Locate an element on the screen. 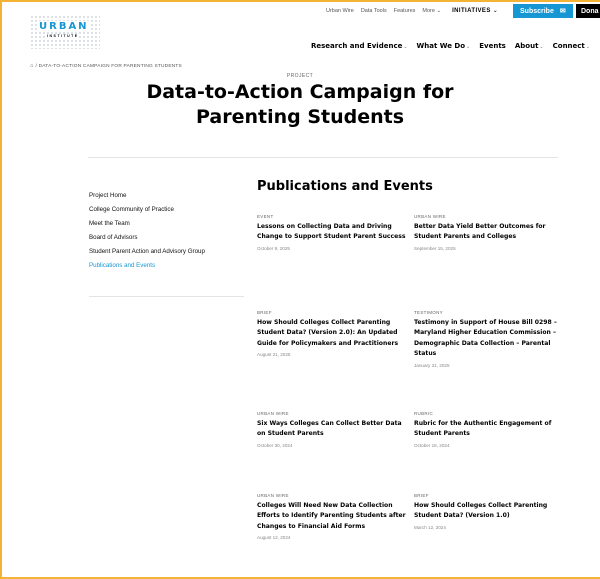 This screenshot has height=579, width=600. sidebar-item-board-of-advisors: Board of Advisors is located at coordinates (147, 238).